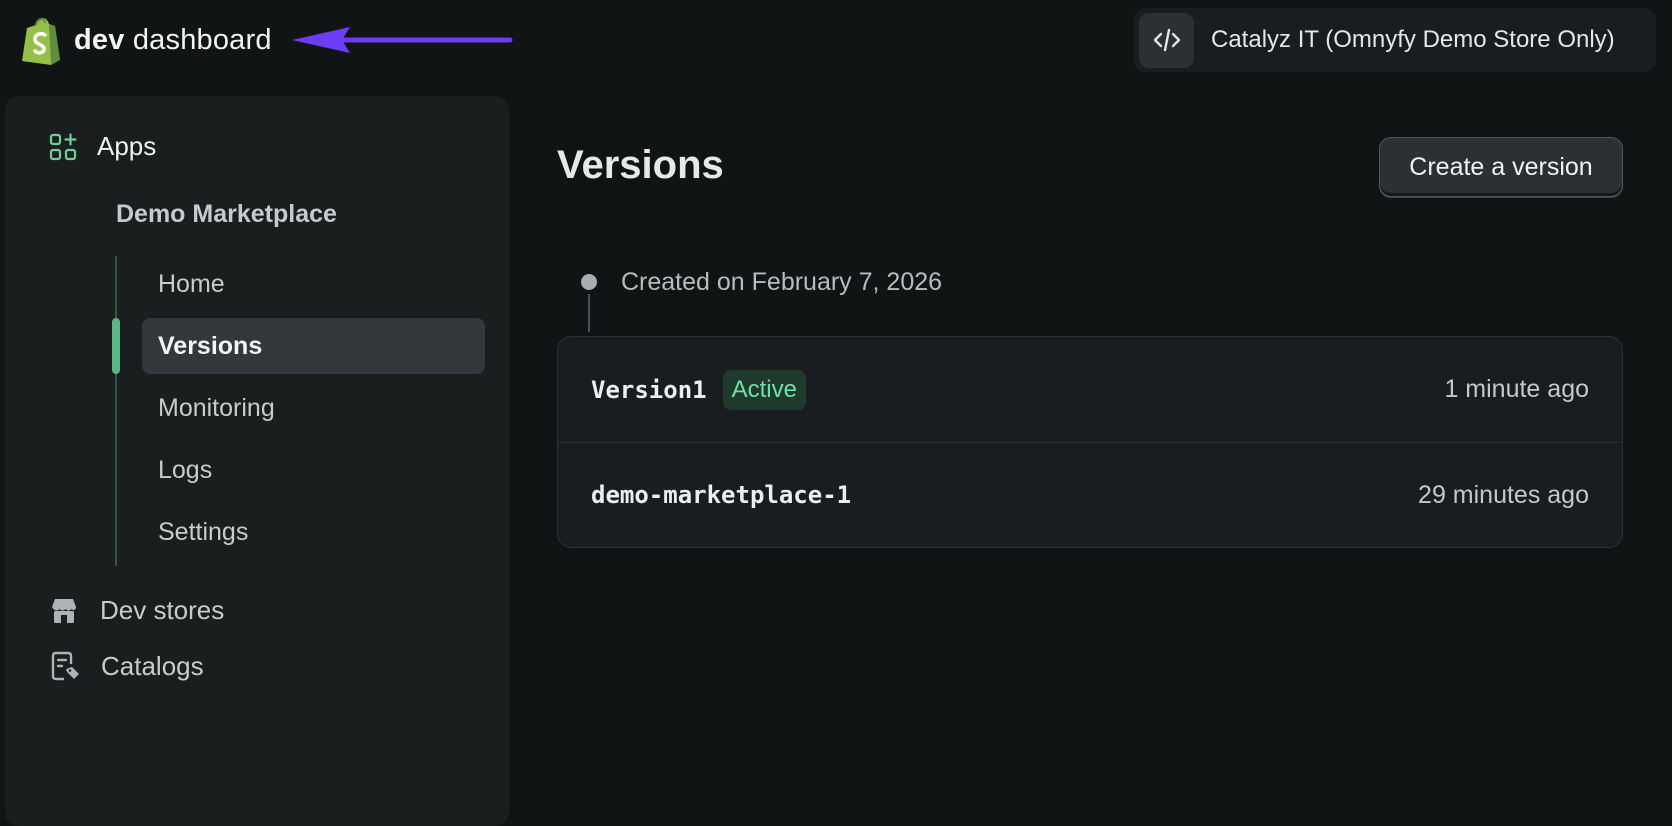 The image size is (1672, 826). What do you see at coordinates (1413, 39) in the screenshot?
I see `org-name: Catalyz IT (Omnyfy Demo Store Only)` at bounding box center [1413, 39].